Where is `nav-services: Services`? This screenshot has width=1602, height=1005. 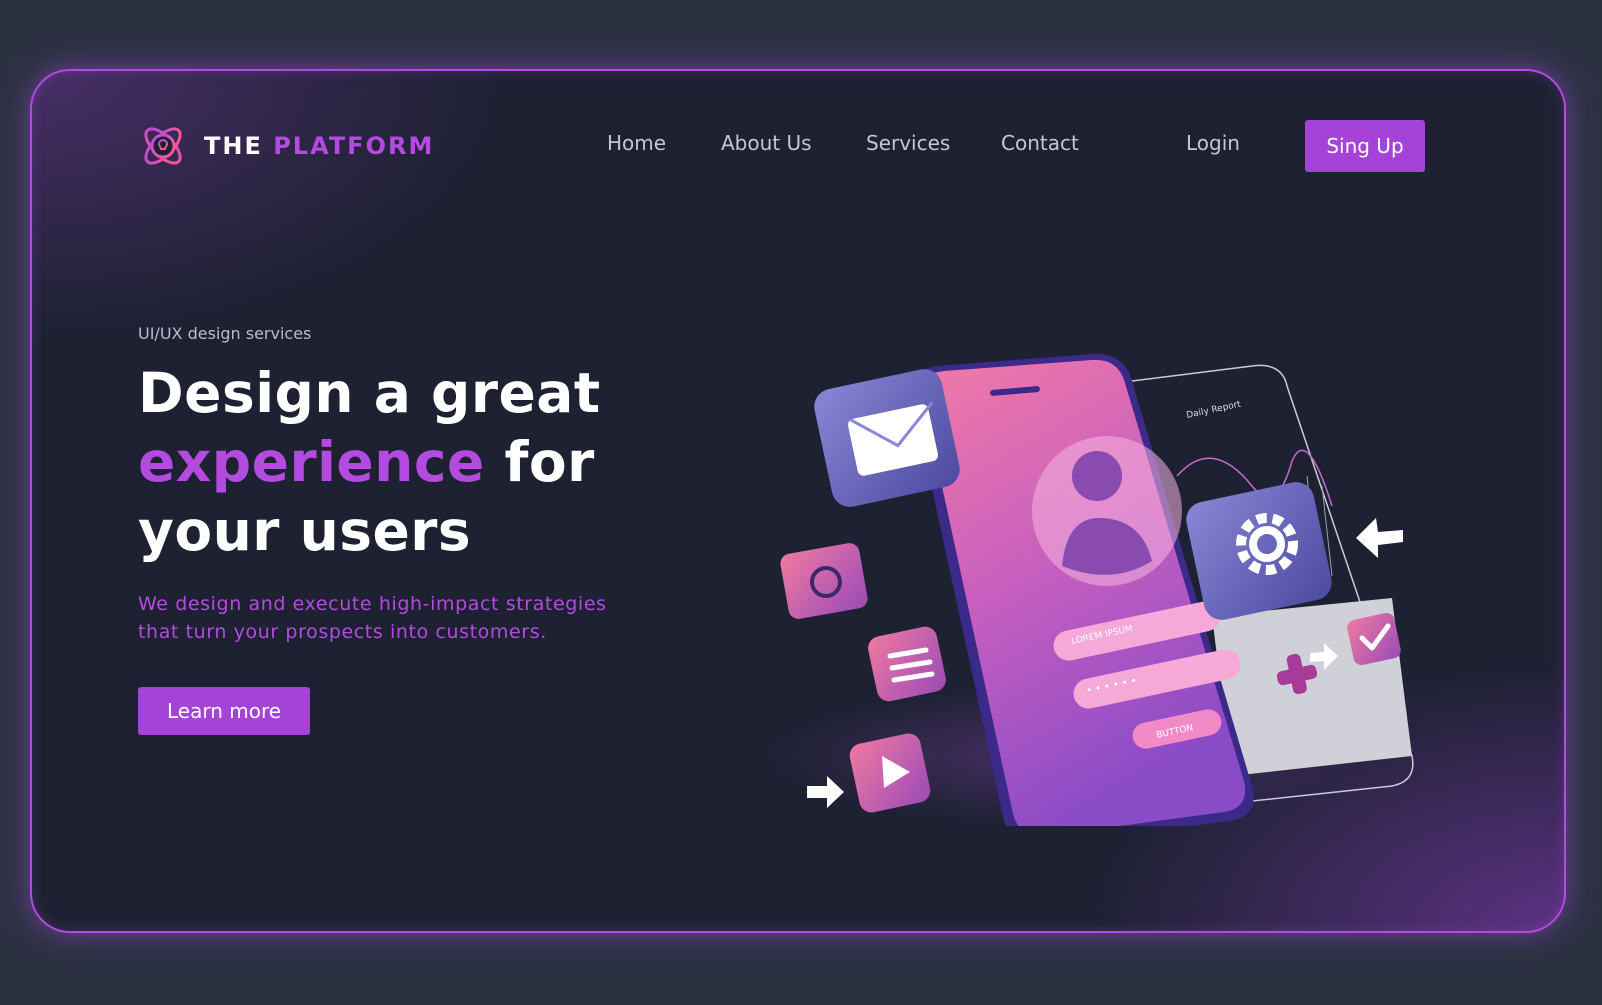 nav-services: Services is located at coordinates (908, 143).